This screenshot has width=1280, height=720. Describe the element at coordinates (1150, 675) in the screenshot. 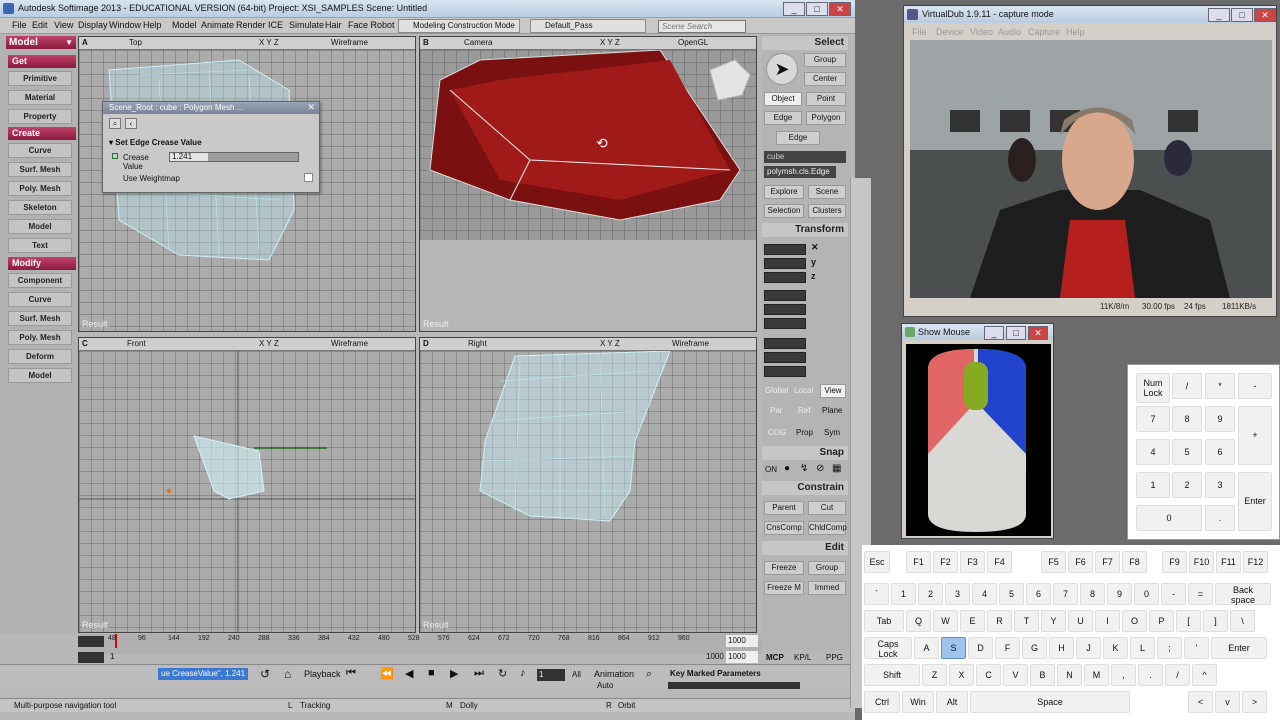

I see `key-symbol: .` at that location.